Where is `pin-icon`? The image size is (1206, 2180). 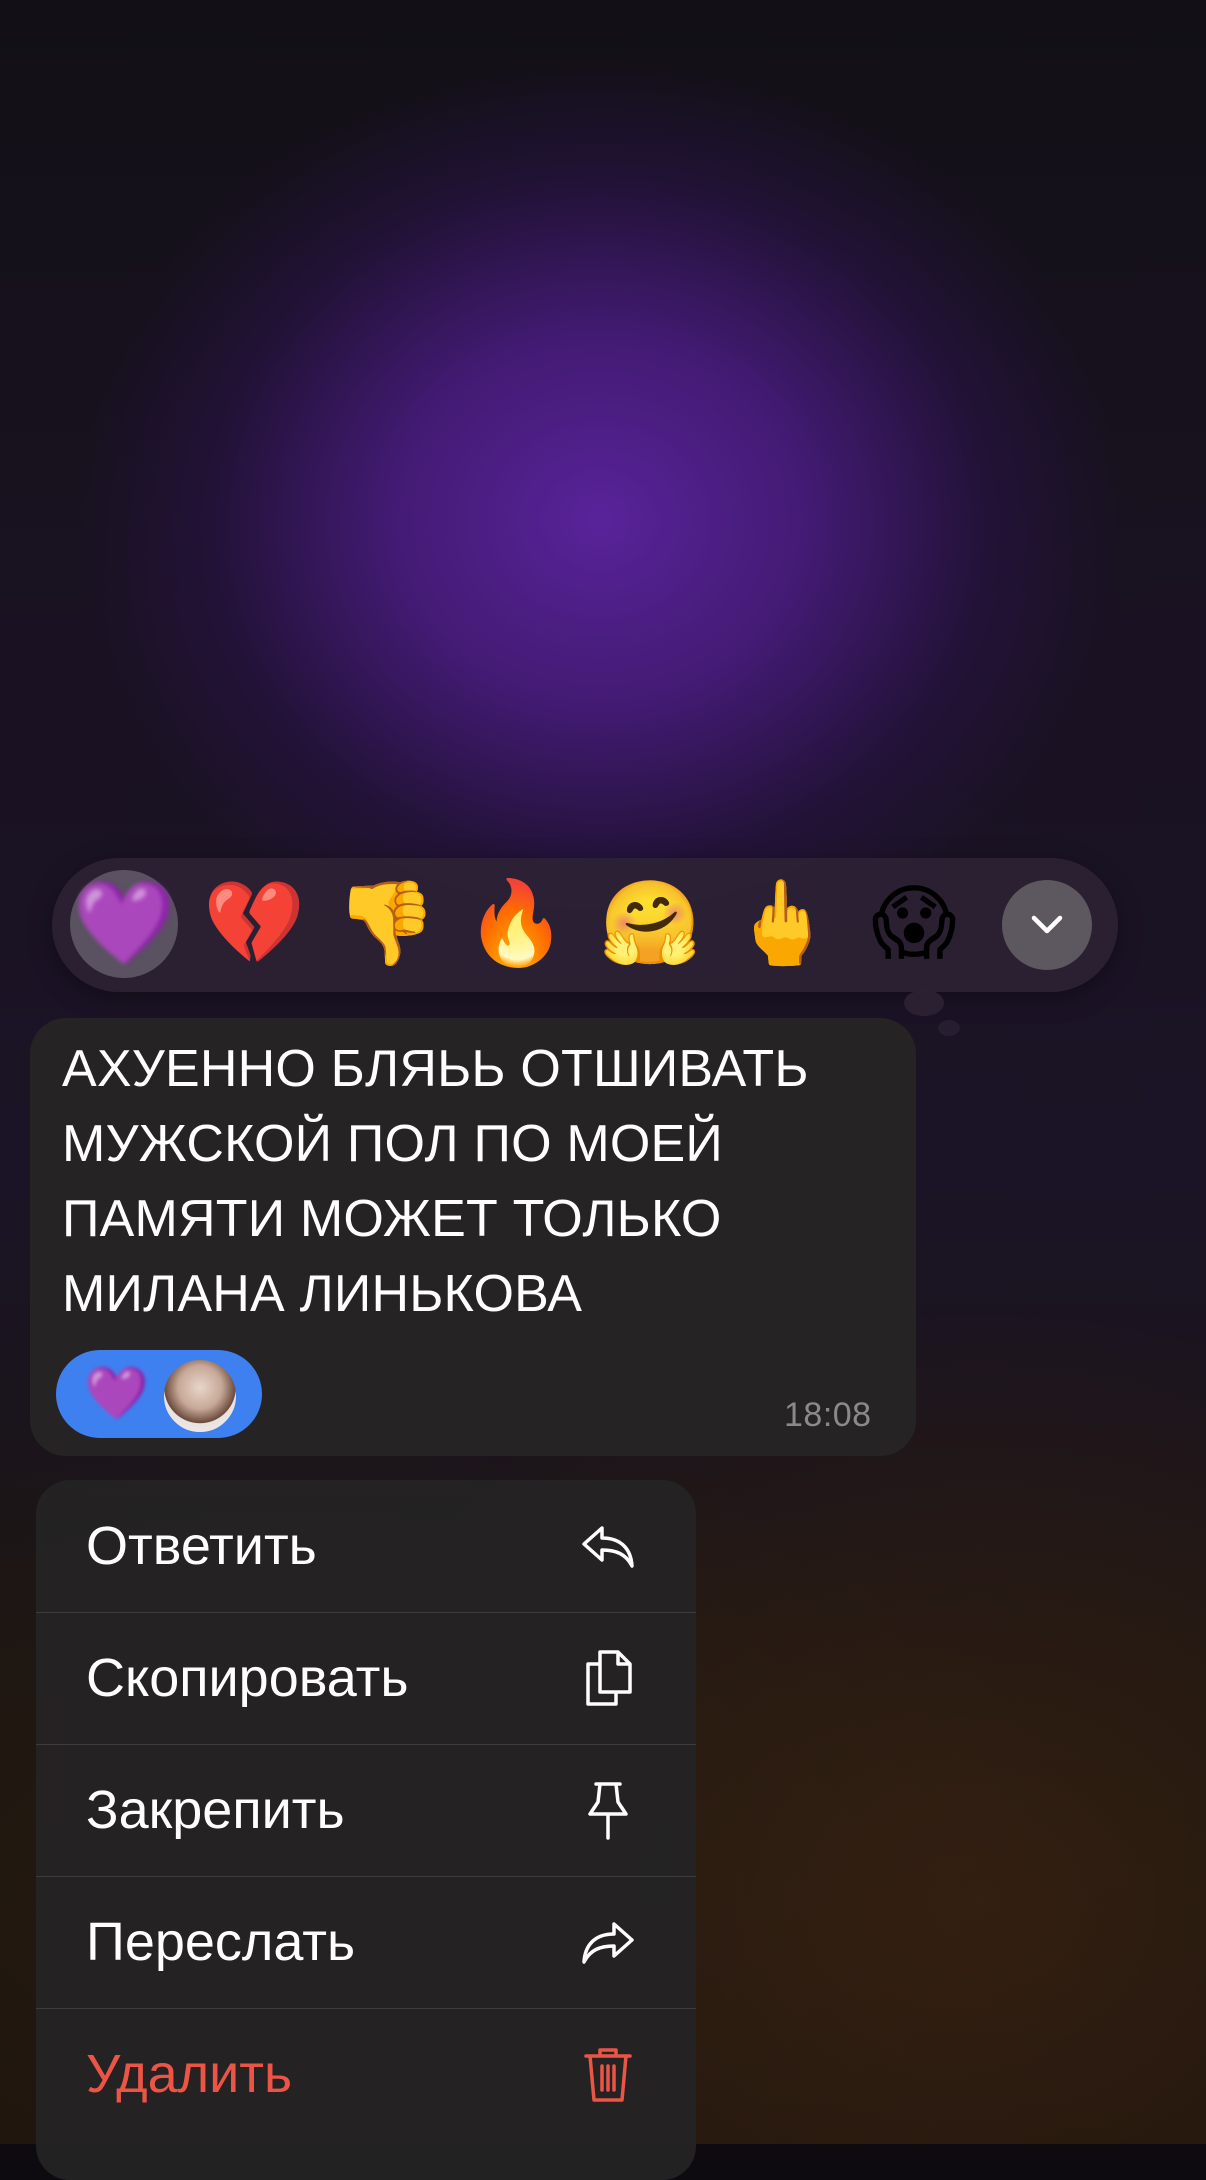 pin-icon is located at coordinates (608, 1811).